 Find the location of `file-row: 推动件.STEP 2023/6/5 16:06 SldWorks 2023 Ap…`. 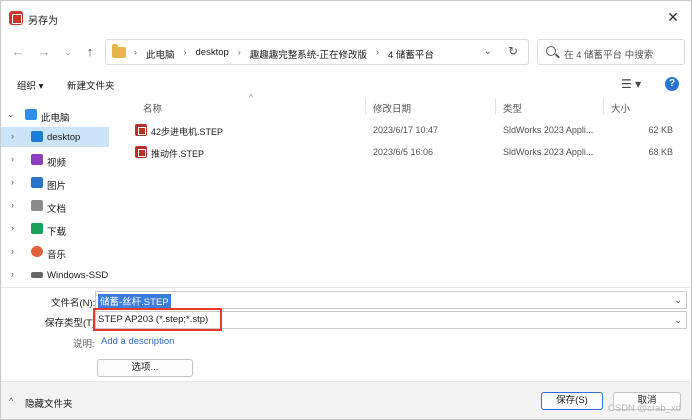

file-row: 推动件.STEP 2023/6/5 16:06 SldWorks 2023 Ap… is located at coordinates (404, 153).